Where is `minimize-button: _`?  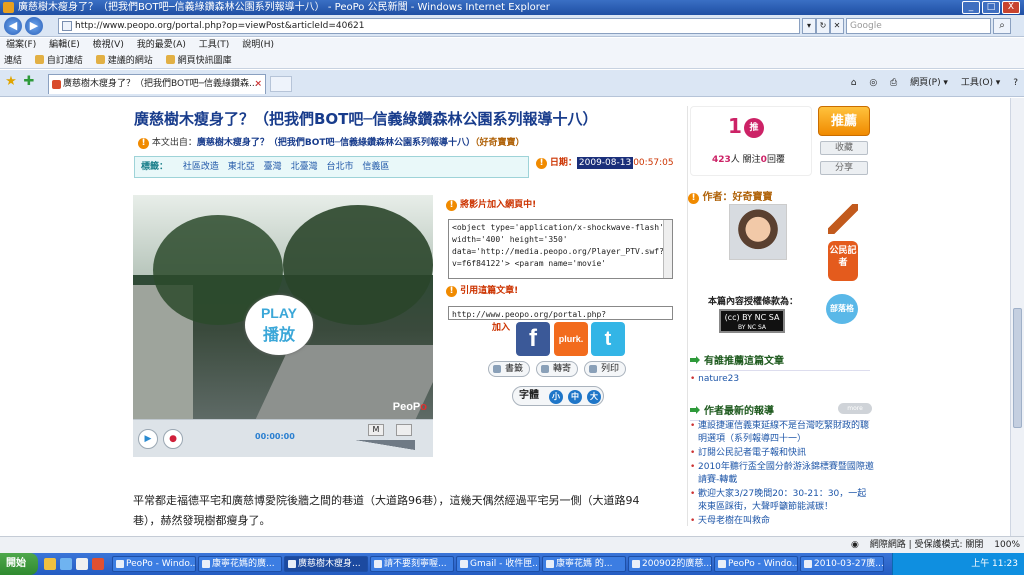
minimize-button: _ is located at coordinates (971, 7).